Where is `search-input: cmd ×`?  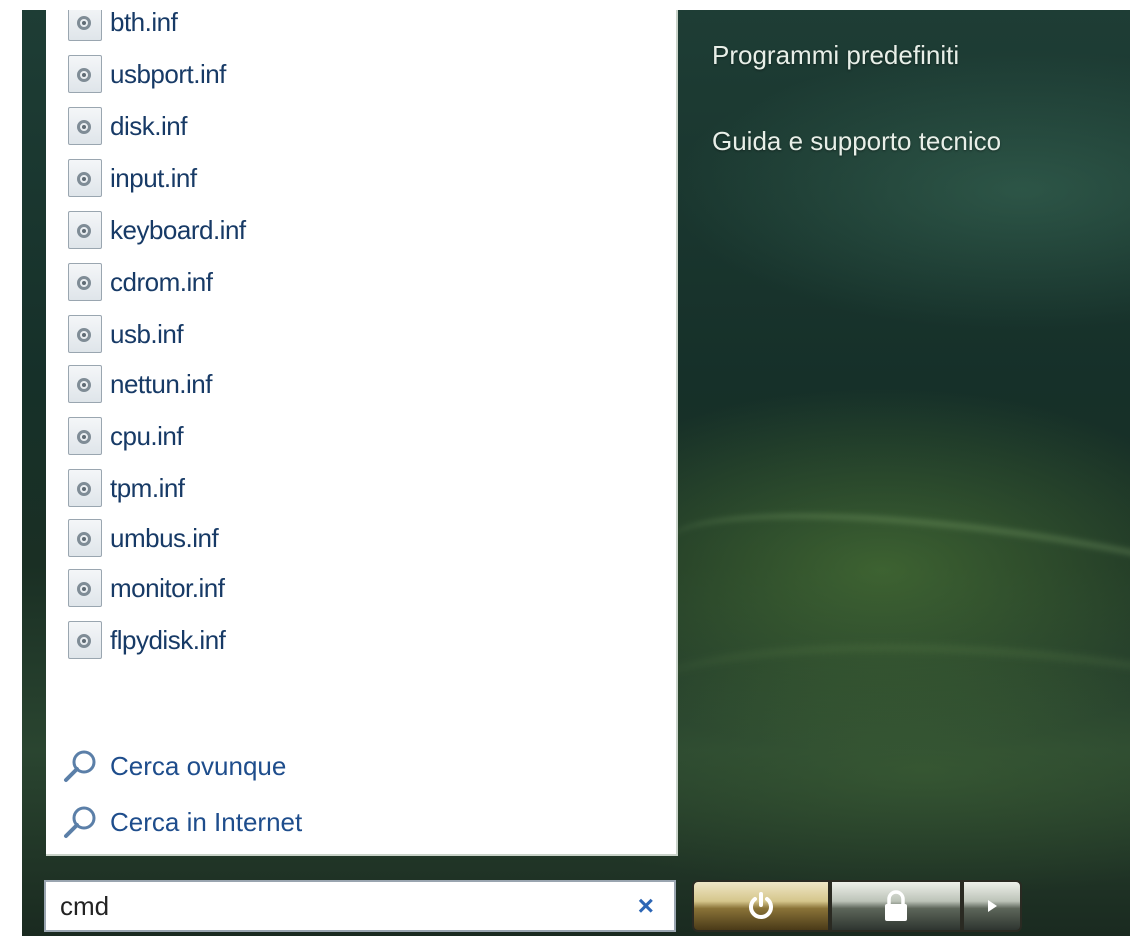
search-input: cmd × is located at coordinates (360, 906).